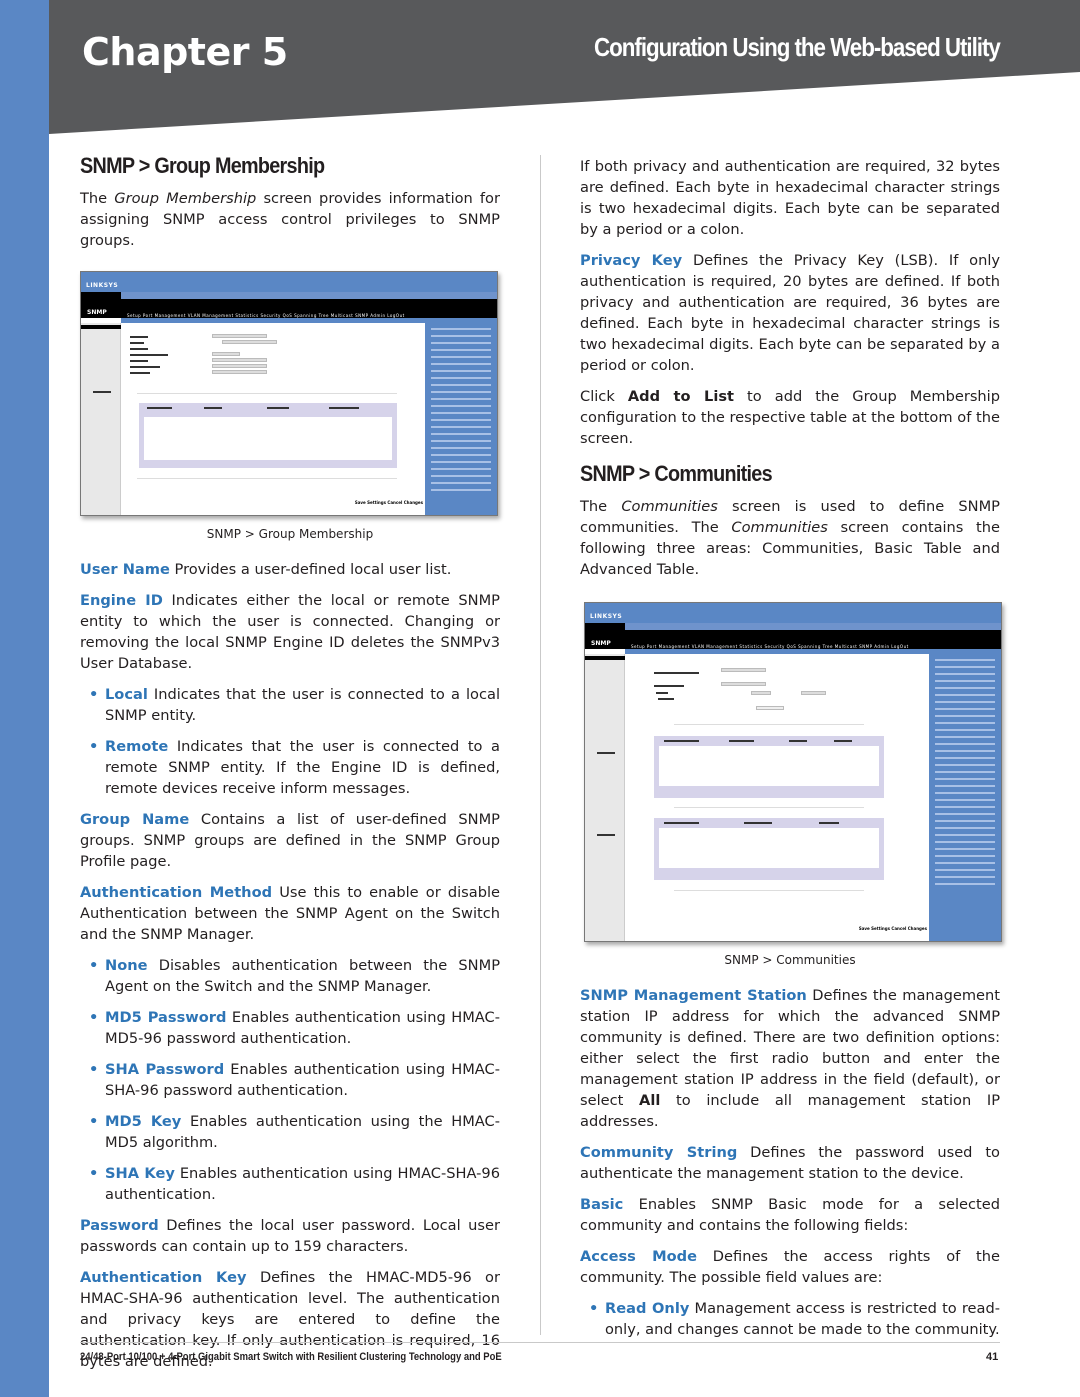 The height and width of the screenshot is (1397, 1080). What do you see at coordinates (226, 354) in the screenshot?
I see `auth-method-select` at bounding box center [226, 354].